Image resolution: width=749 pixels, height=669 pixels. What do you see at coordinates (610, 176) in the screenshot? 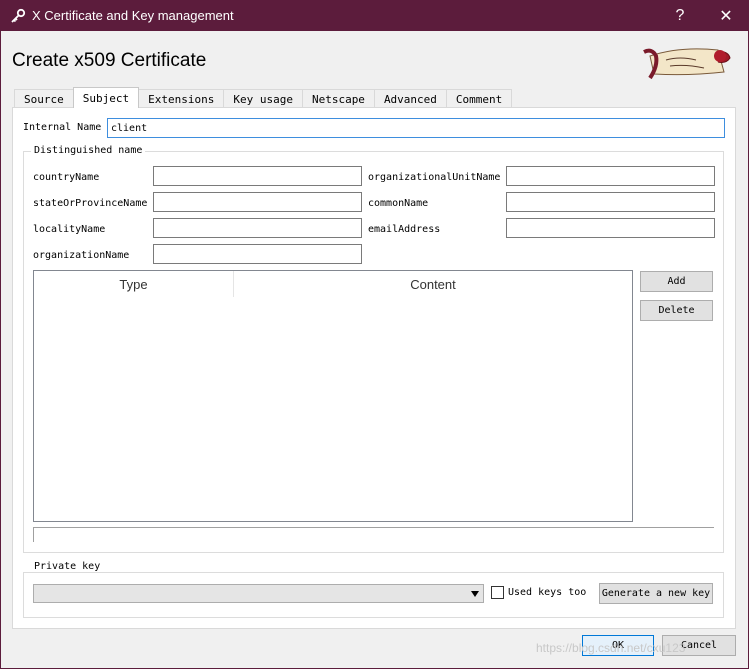
I see `org-unit-input` at bounding box center [610, 176].